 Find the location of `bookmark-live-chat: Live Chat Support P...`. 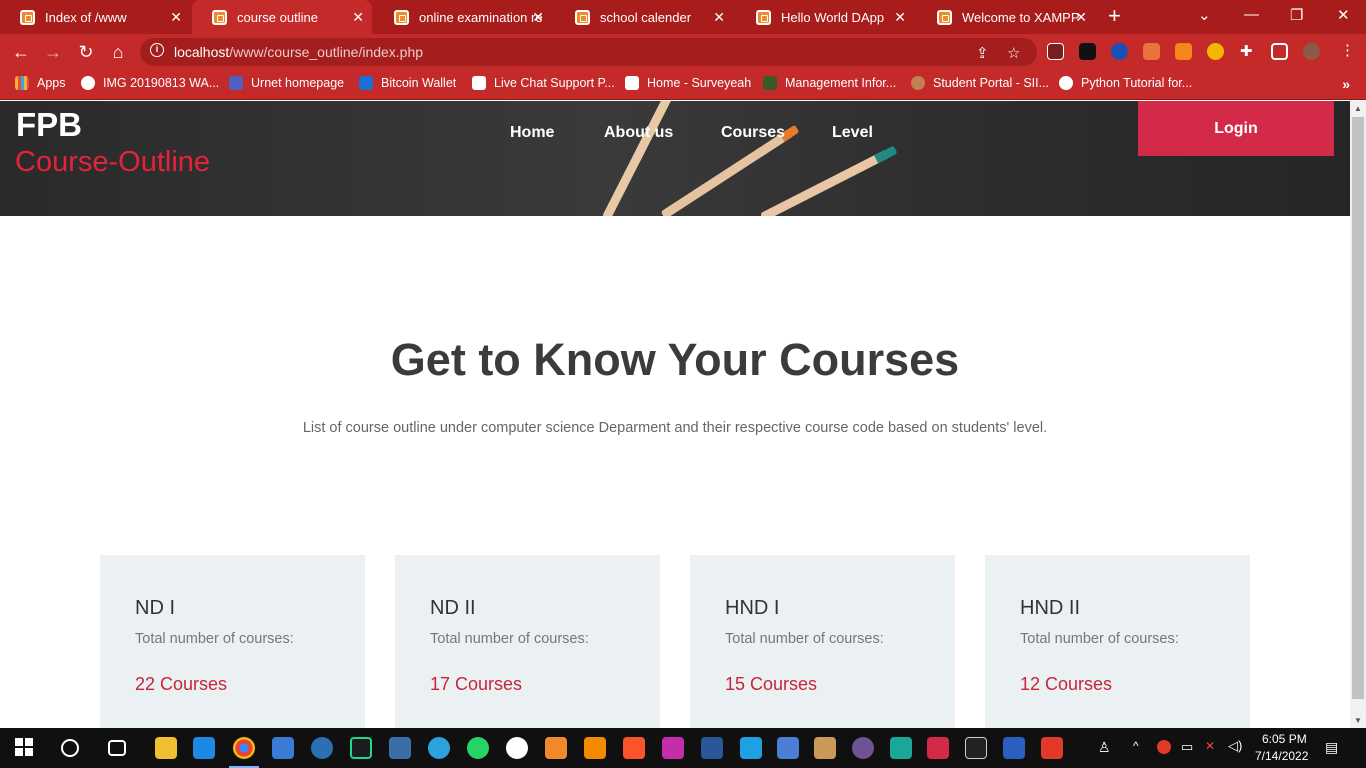

bookmark-live-chat: Live Chat Support P... is located at coordinates (543, 83).